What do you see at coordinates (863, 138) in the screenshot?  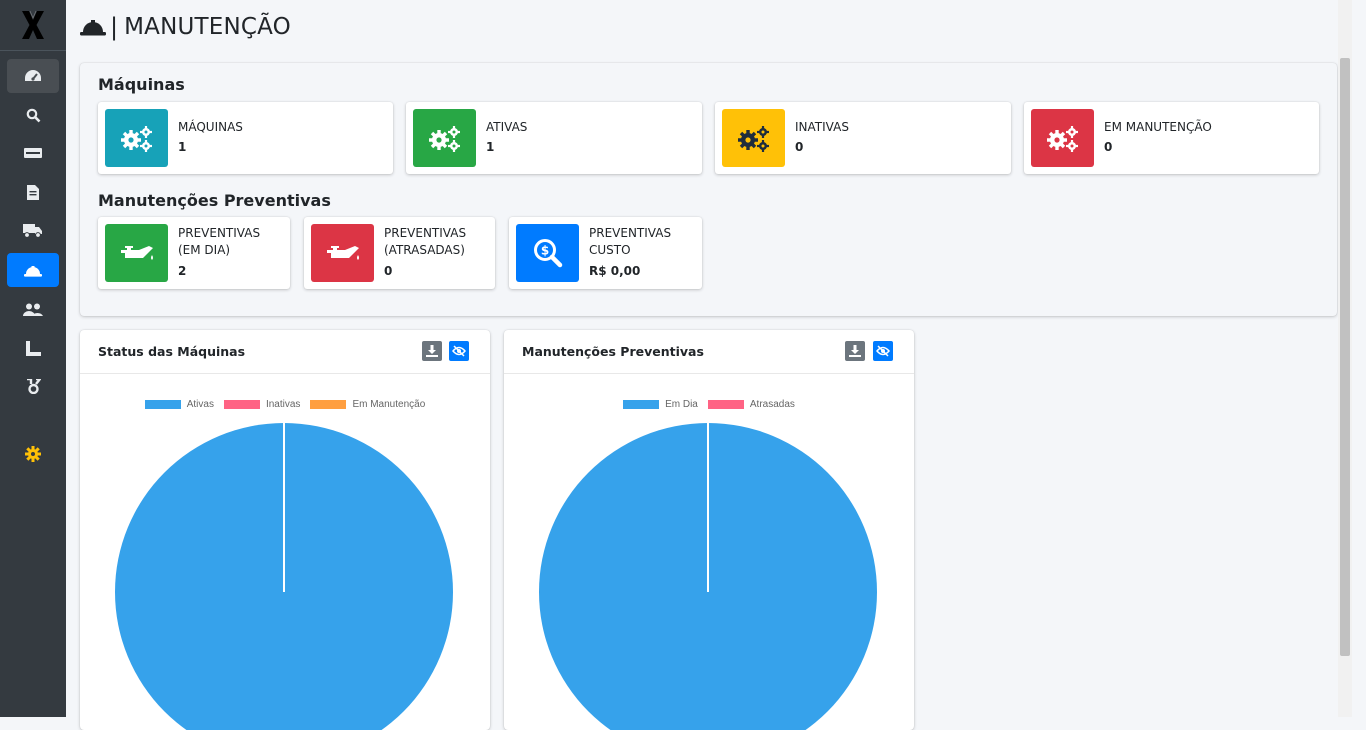 I see `info-box-inativas: INATIVAS 0` at bounding box center [863, 138].